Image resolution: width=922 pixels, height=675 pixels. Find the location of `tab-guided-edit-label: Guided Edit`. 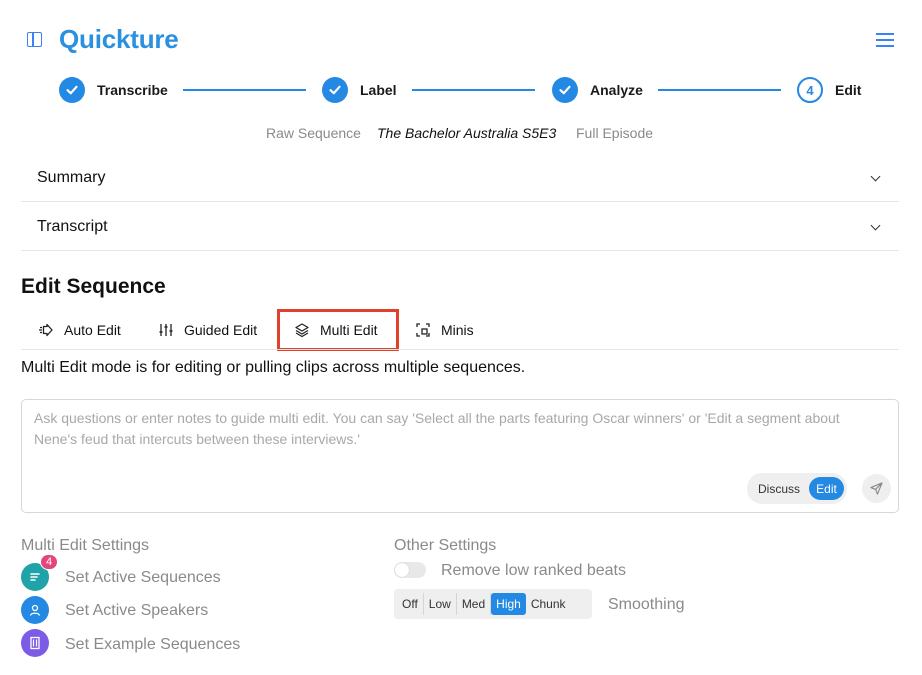

tab-guided-edit-label: Guided Edit is located at coordinates (221, 330).